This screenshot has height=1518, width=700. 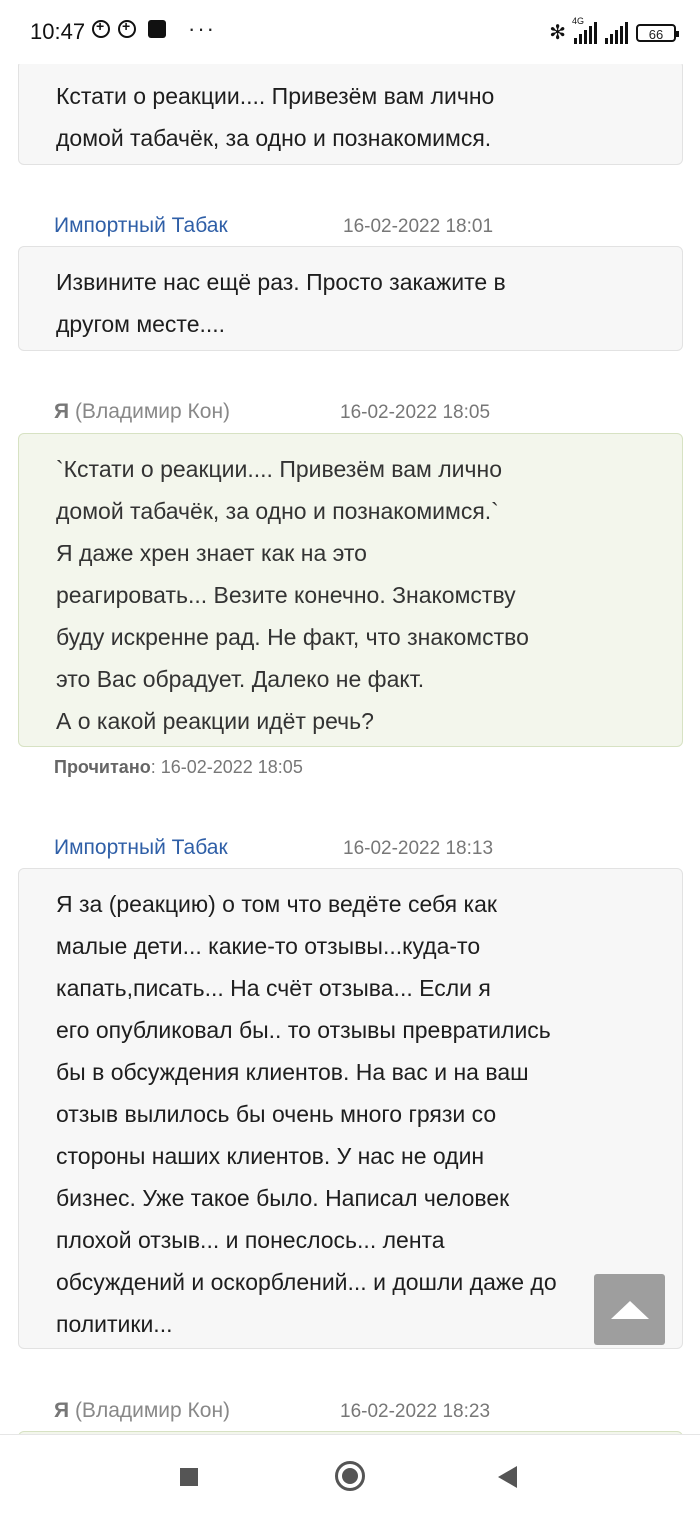 I want to click on signal-icon: 4G, so click(x=584, y=30).